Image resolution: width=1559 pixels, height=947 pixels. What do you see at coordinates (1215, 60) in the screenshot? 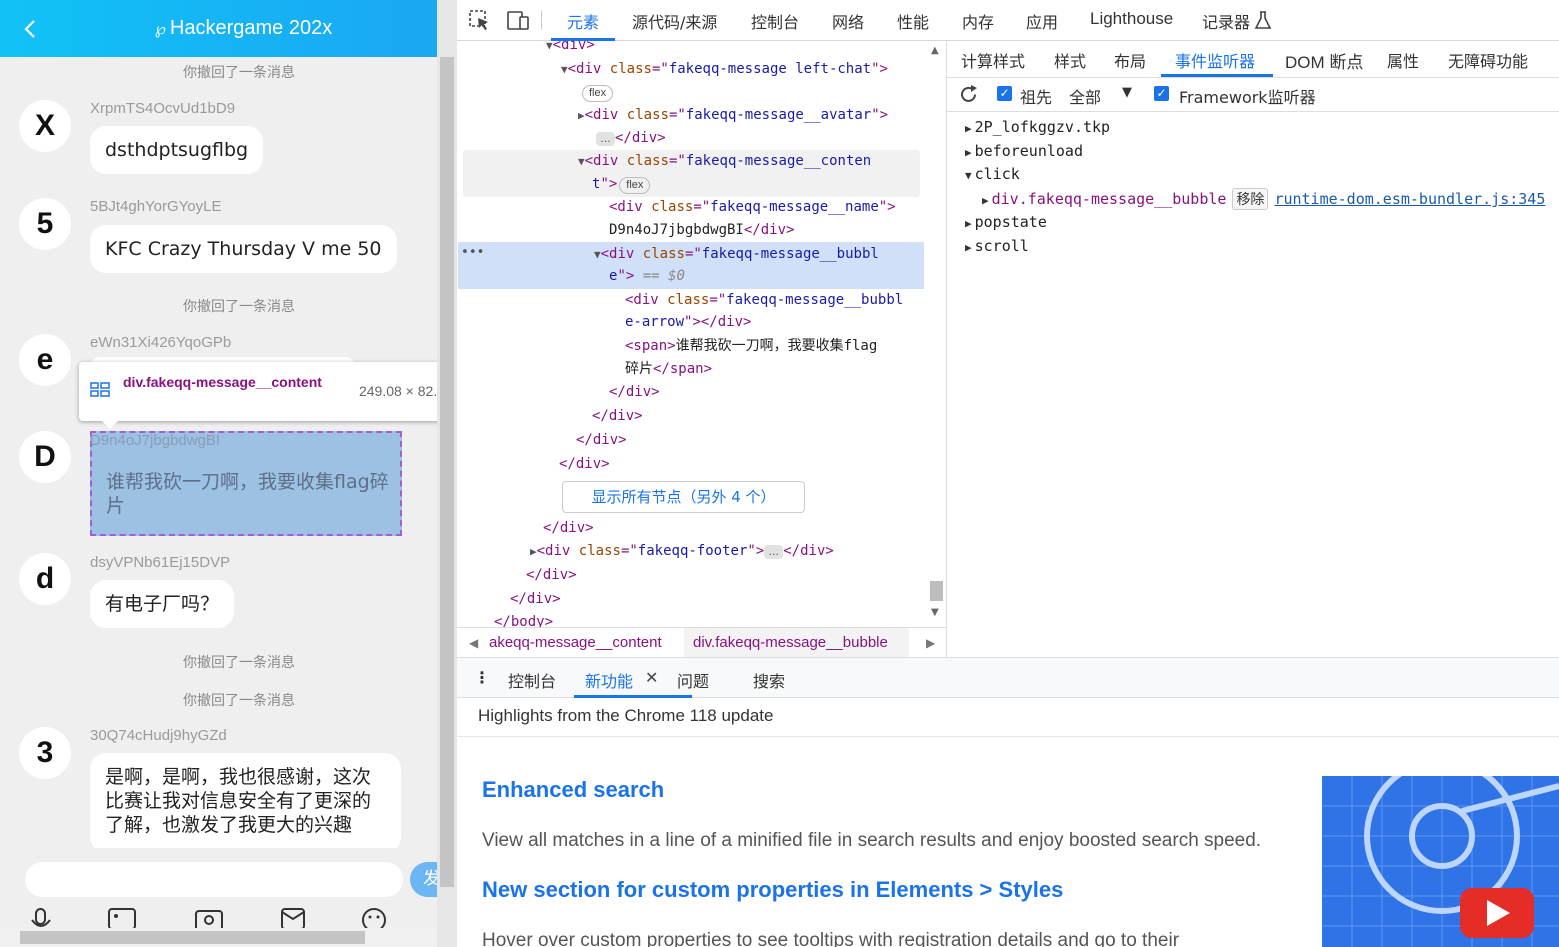
I see `tab-event-listeners: 事件监听器` at bounding box center [1215, 60].